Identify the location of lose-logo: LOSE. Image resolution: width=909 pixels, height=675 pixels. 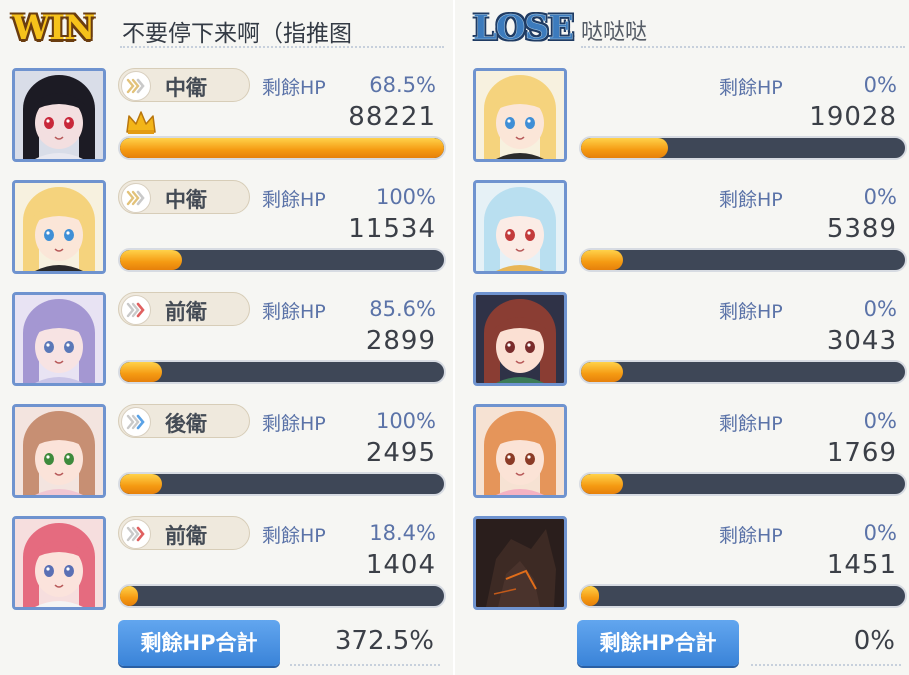
(524, 28).